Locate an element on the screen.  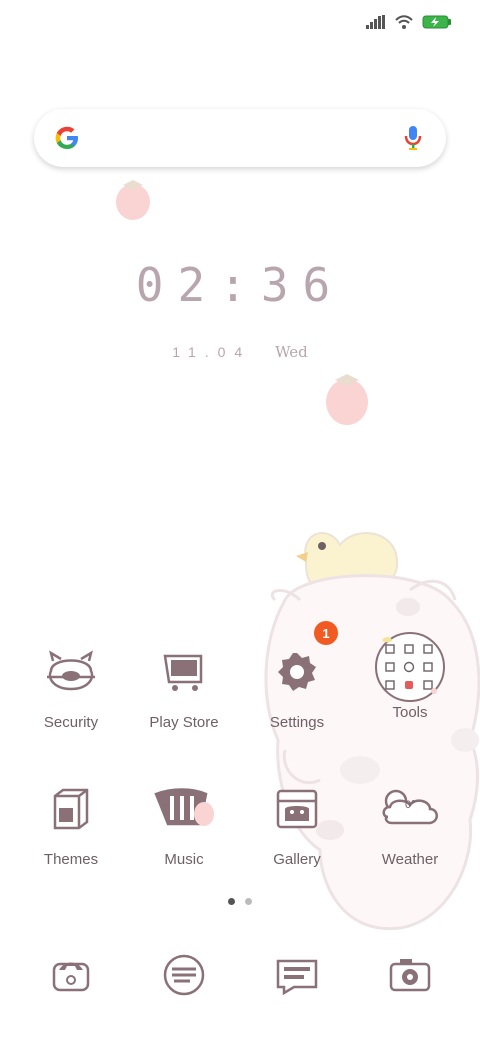
app-label: Weather is located at coordinates (410, 859).